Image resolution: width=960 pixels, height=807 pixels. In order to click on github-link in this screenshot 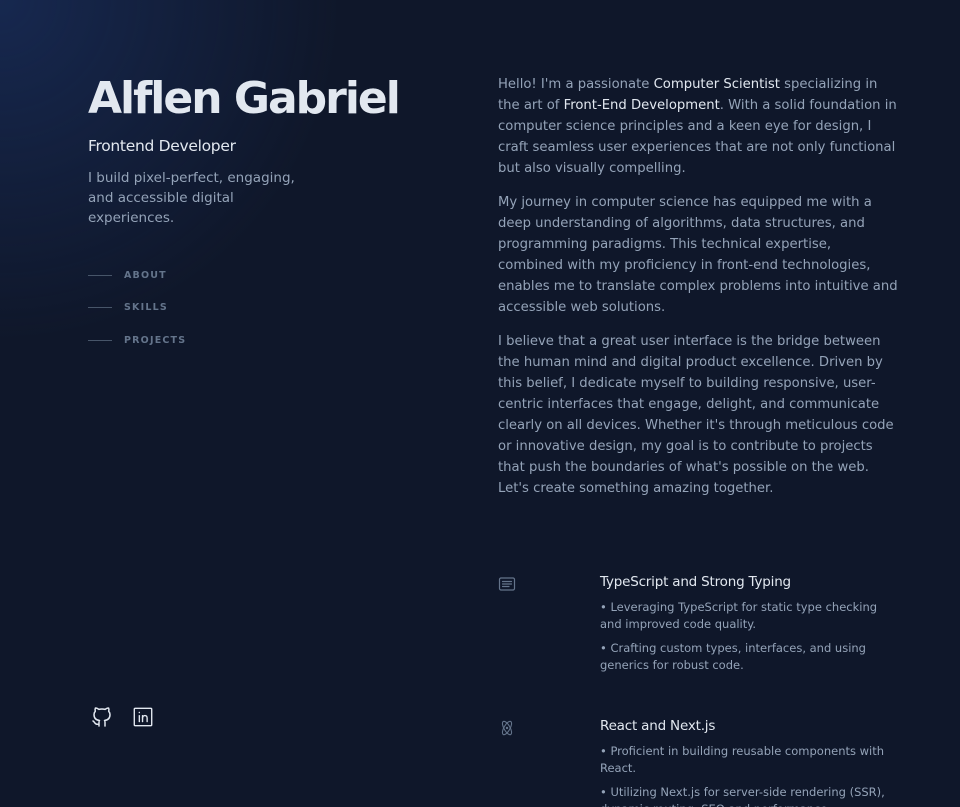, I will do `click(102, 717)`.